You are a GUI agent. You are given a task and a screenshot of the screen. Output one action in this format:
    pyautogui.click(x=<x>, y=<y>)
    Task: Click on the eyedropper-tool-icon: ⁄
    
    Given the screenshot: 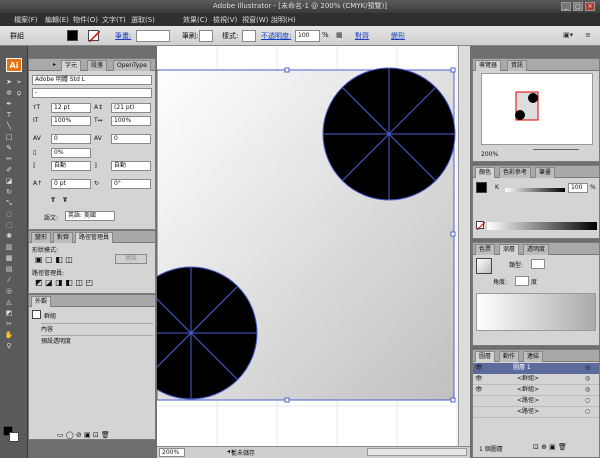 What is the action you would take?
    pyautogui.click(x=9, y=280)
    